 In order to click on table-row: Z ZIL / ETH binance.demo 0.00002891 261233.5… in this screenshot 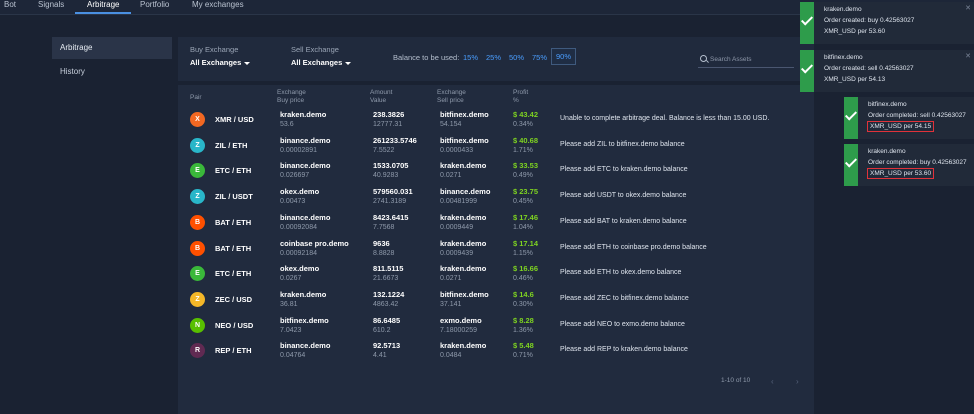, I will do `click(496, 146)`.